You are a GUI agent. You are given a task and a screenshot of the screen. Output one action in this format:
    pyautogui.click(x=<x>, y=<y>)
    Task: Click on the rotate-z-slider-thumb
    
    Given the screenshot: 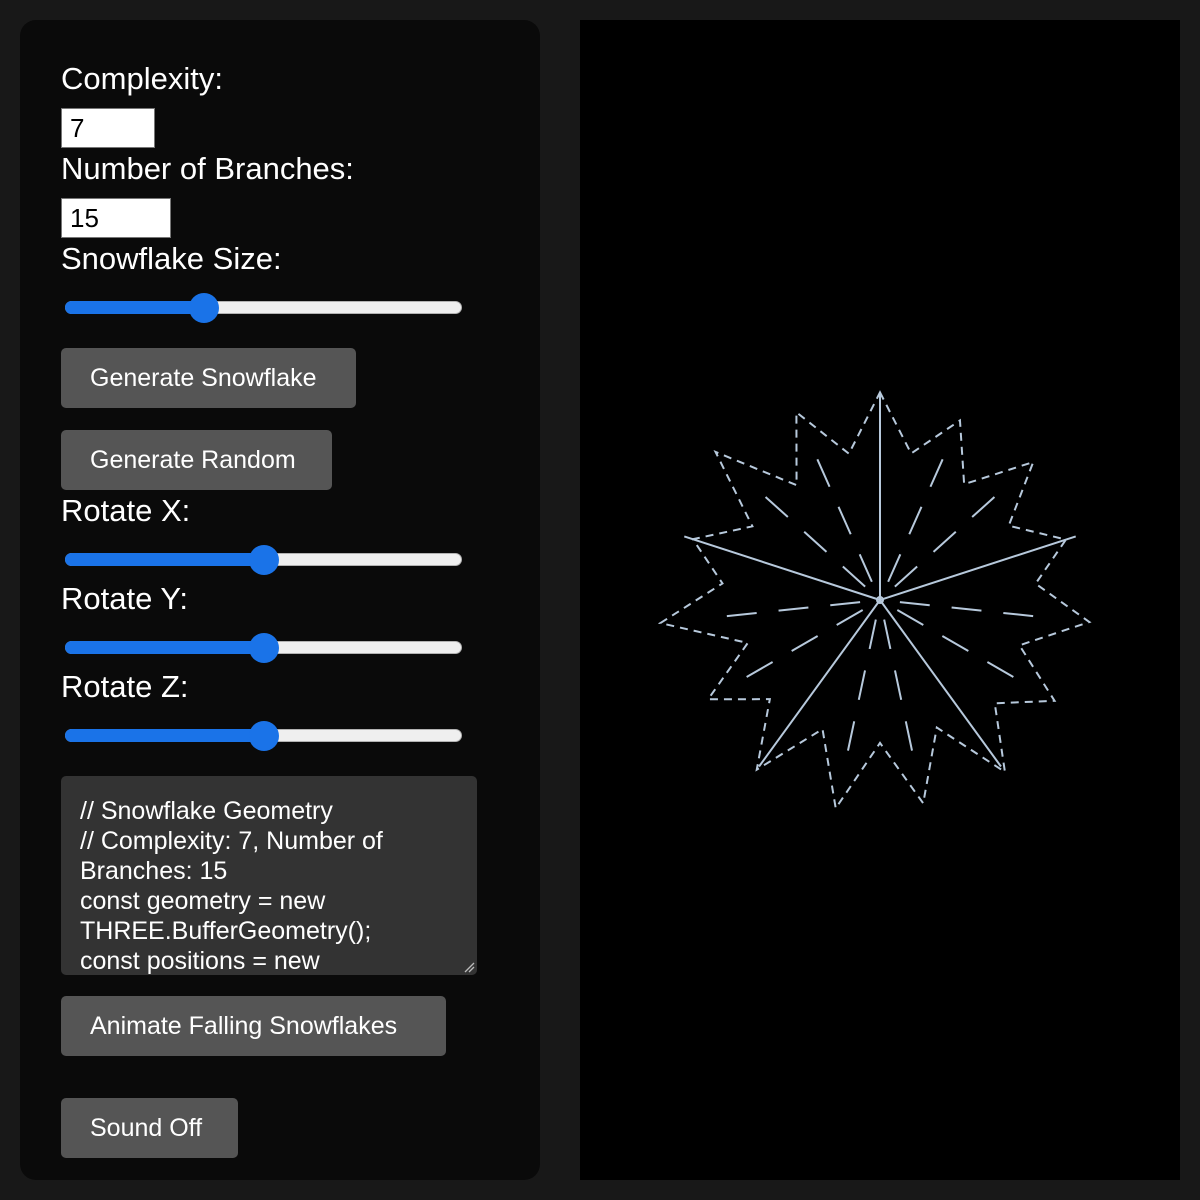 What is the action you would take?
    pyautogui.click(x=263, y=736)
    